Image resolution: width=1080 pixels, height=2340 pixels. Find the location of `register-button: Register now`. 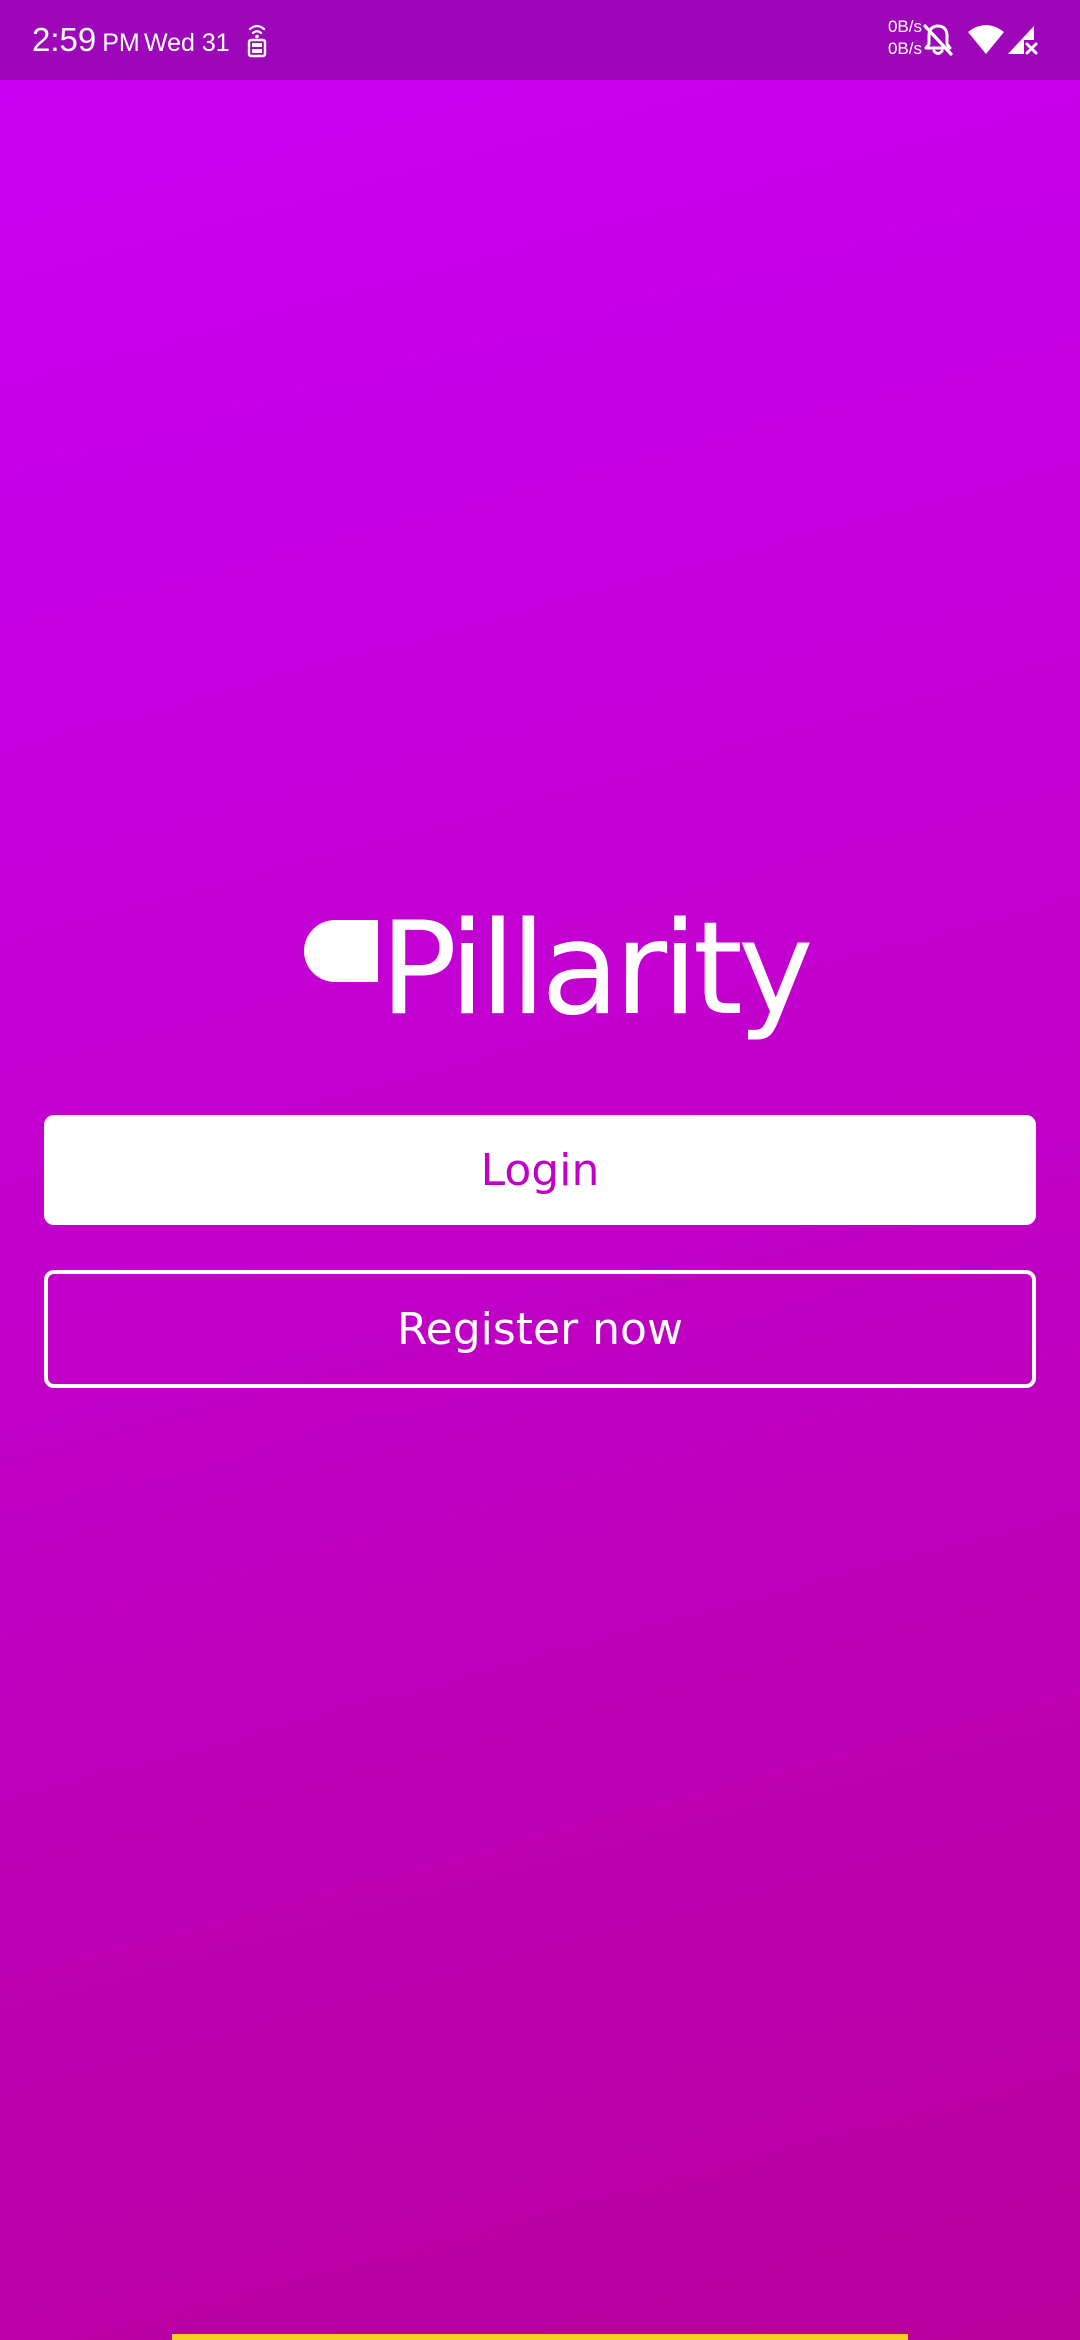

register-button: Register now is located at coordinates (540, 1329).